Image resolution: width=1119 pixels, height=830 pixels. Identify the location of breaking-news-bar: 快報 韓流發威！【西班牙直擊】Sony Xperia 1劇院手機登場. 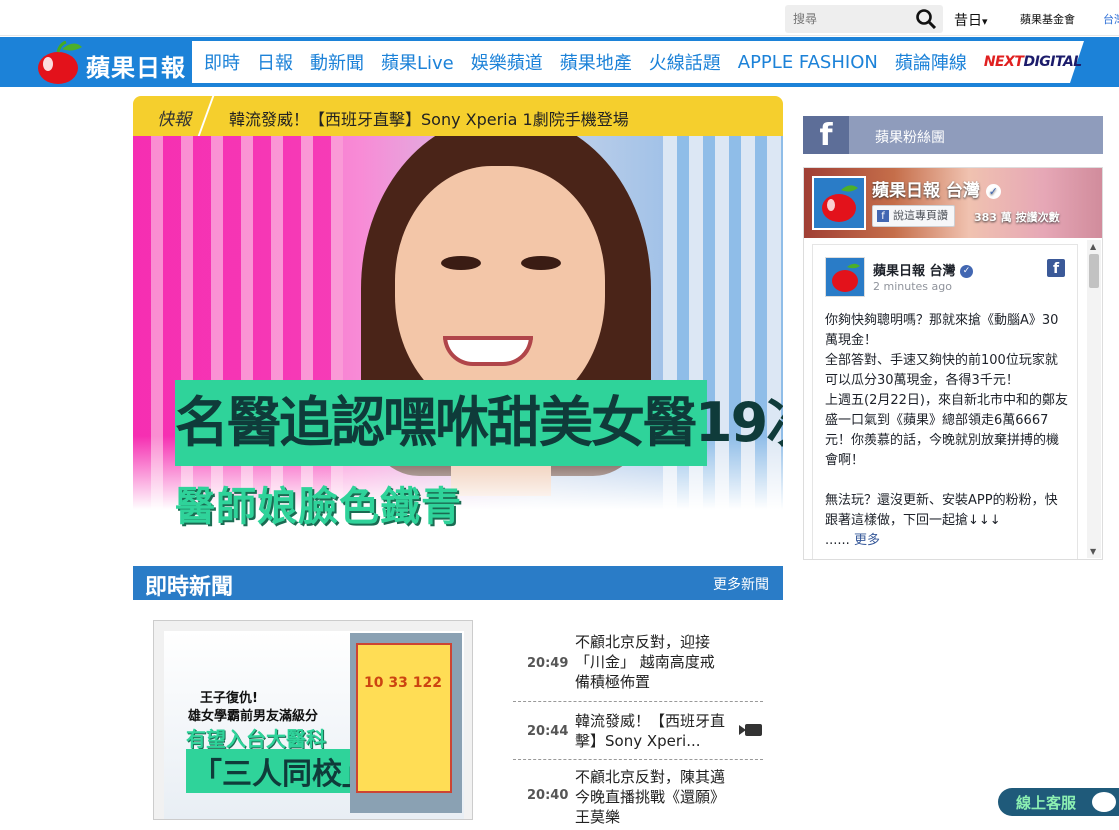
(458, 116).